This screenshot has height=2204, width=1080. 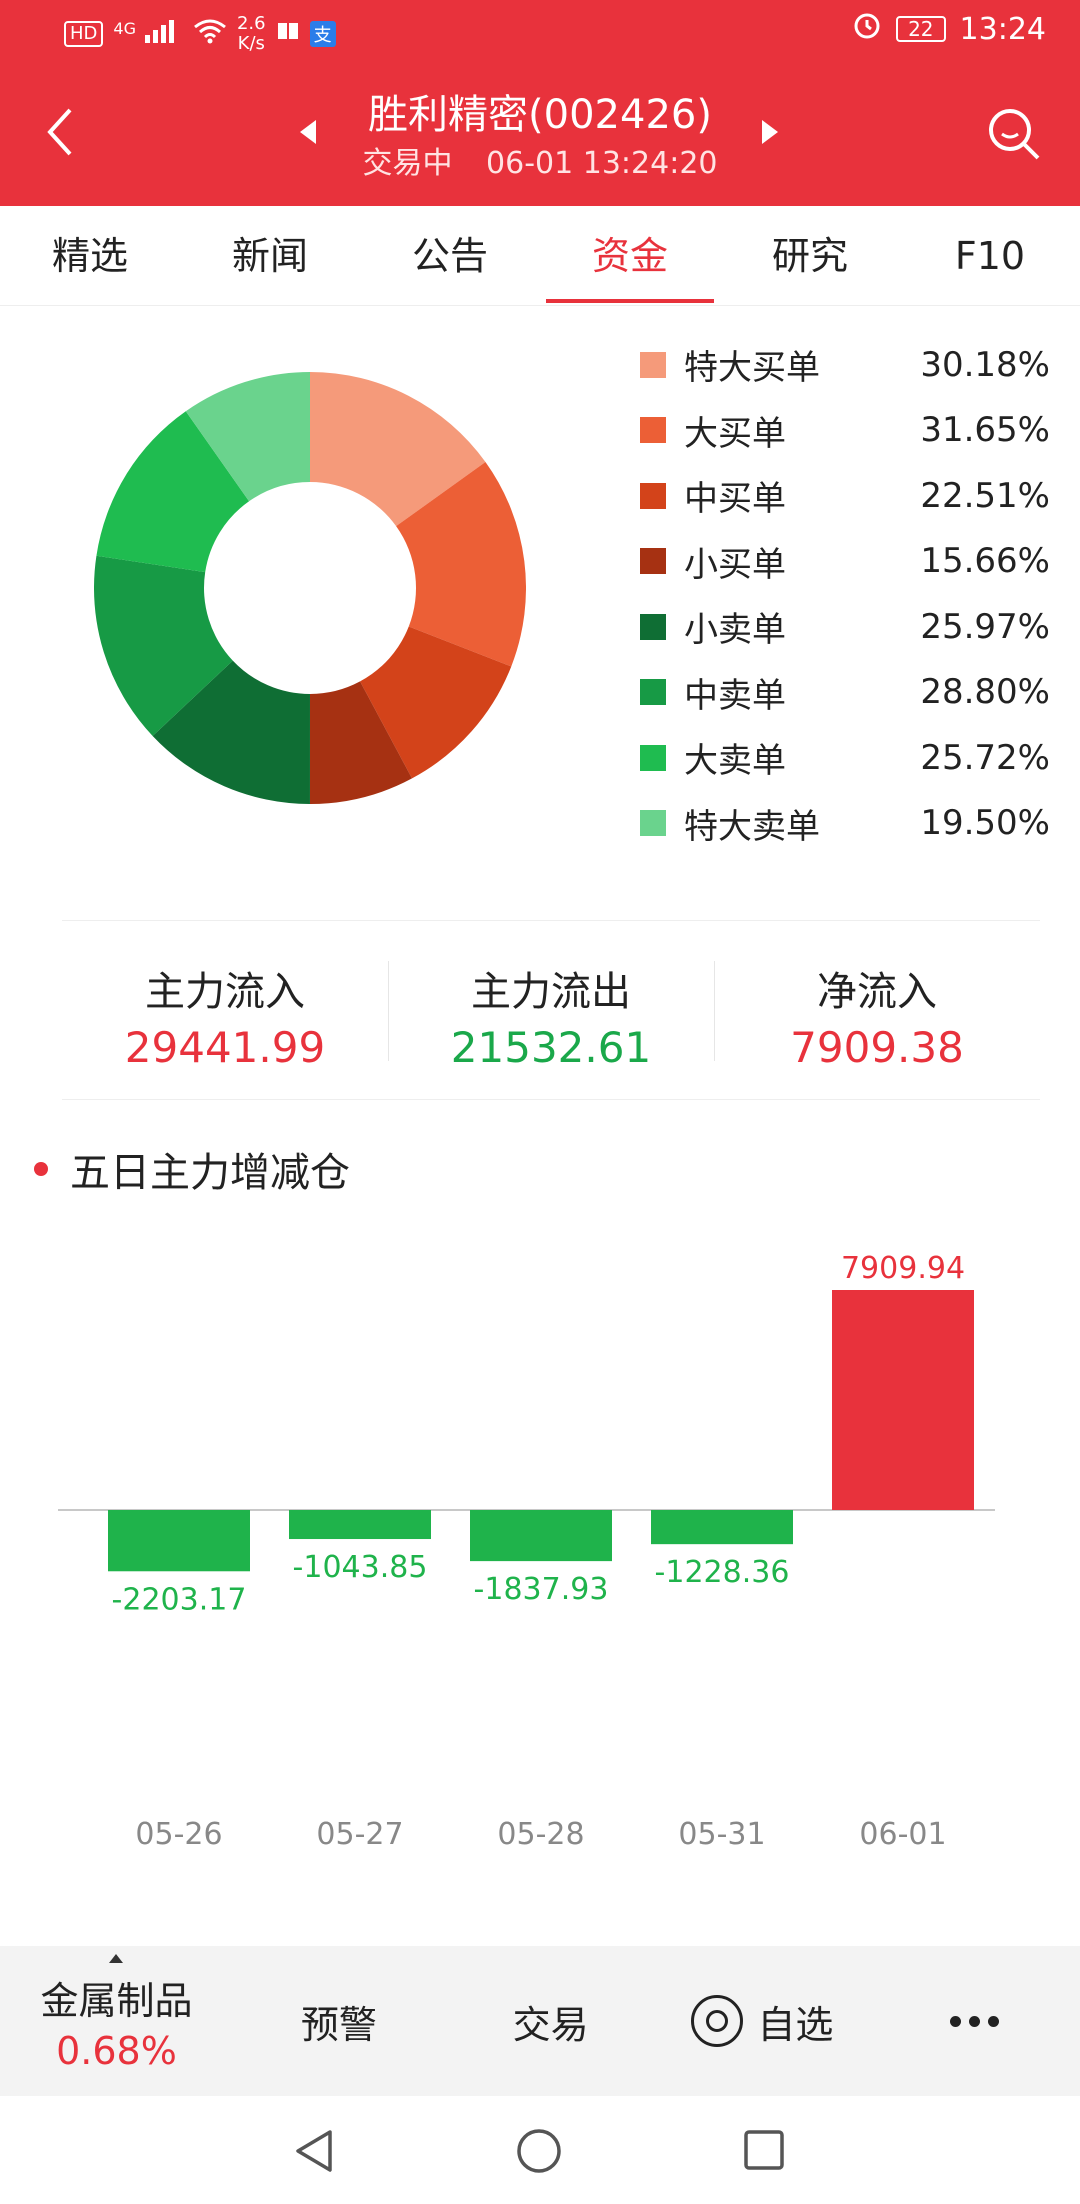 I want to click on tab-featured: 精选, so click(x=90, y=255).